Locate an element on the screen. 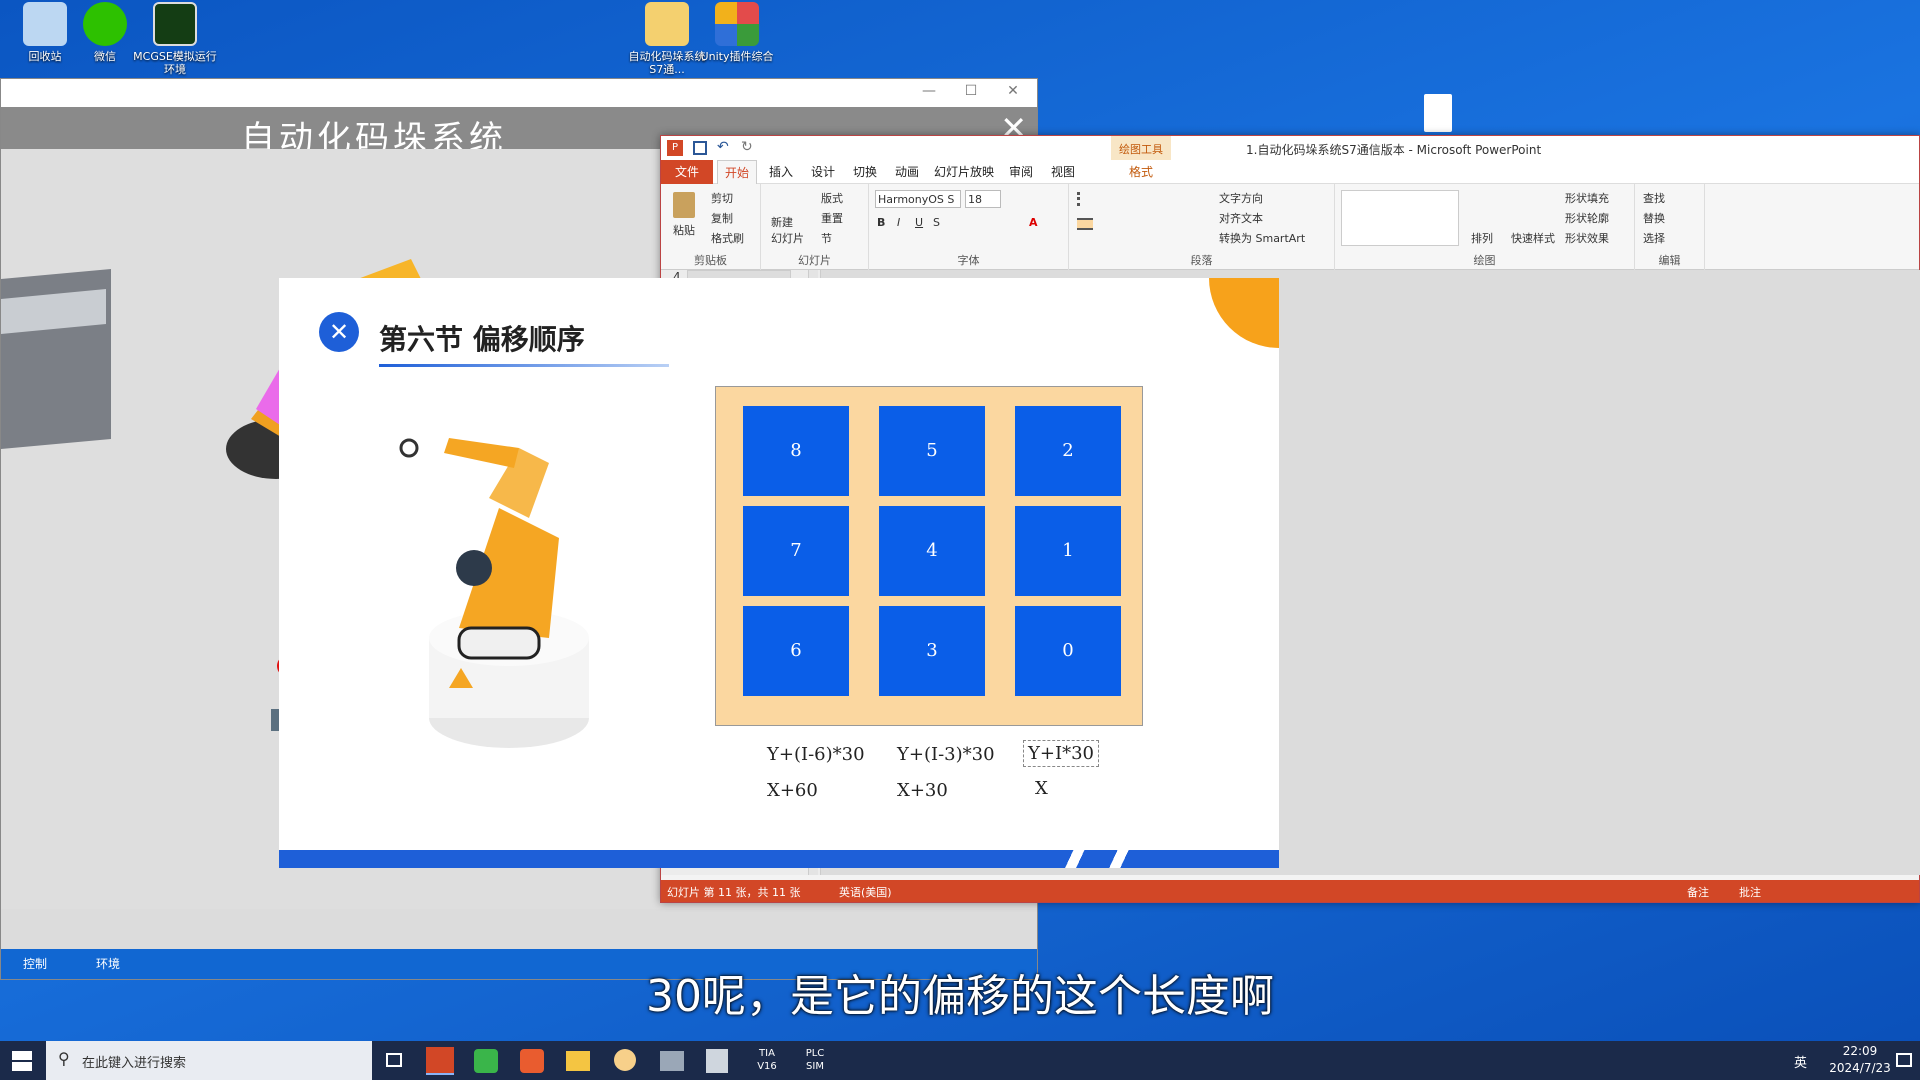 The height and width of the screenshot is (1080, 1920). search-box: ⚲ 在此键入进行搜索 is located at coordinates (209, 1060).